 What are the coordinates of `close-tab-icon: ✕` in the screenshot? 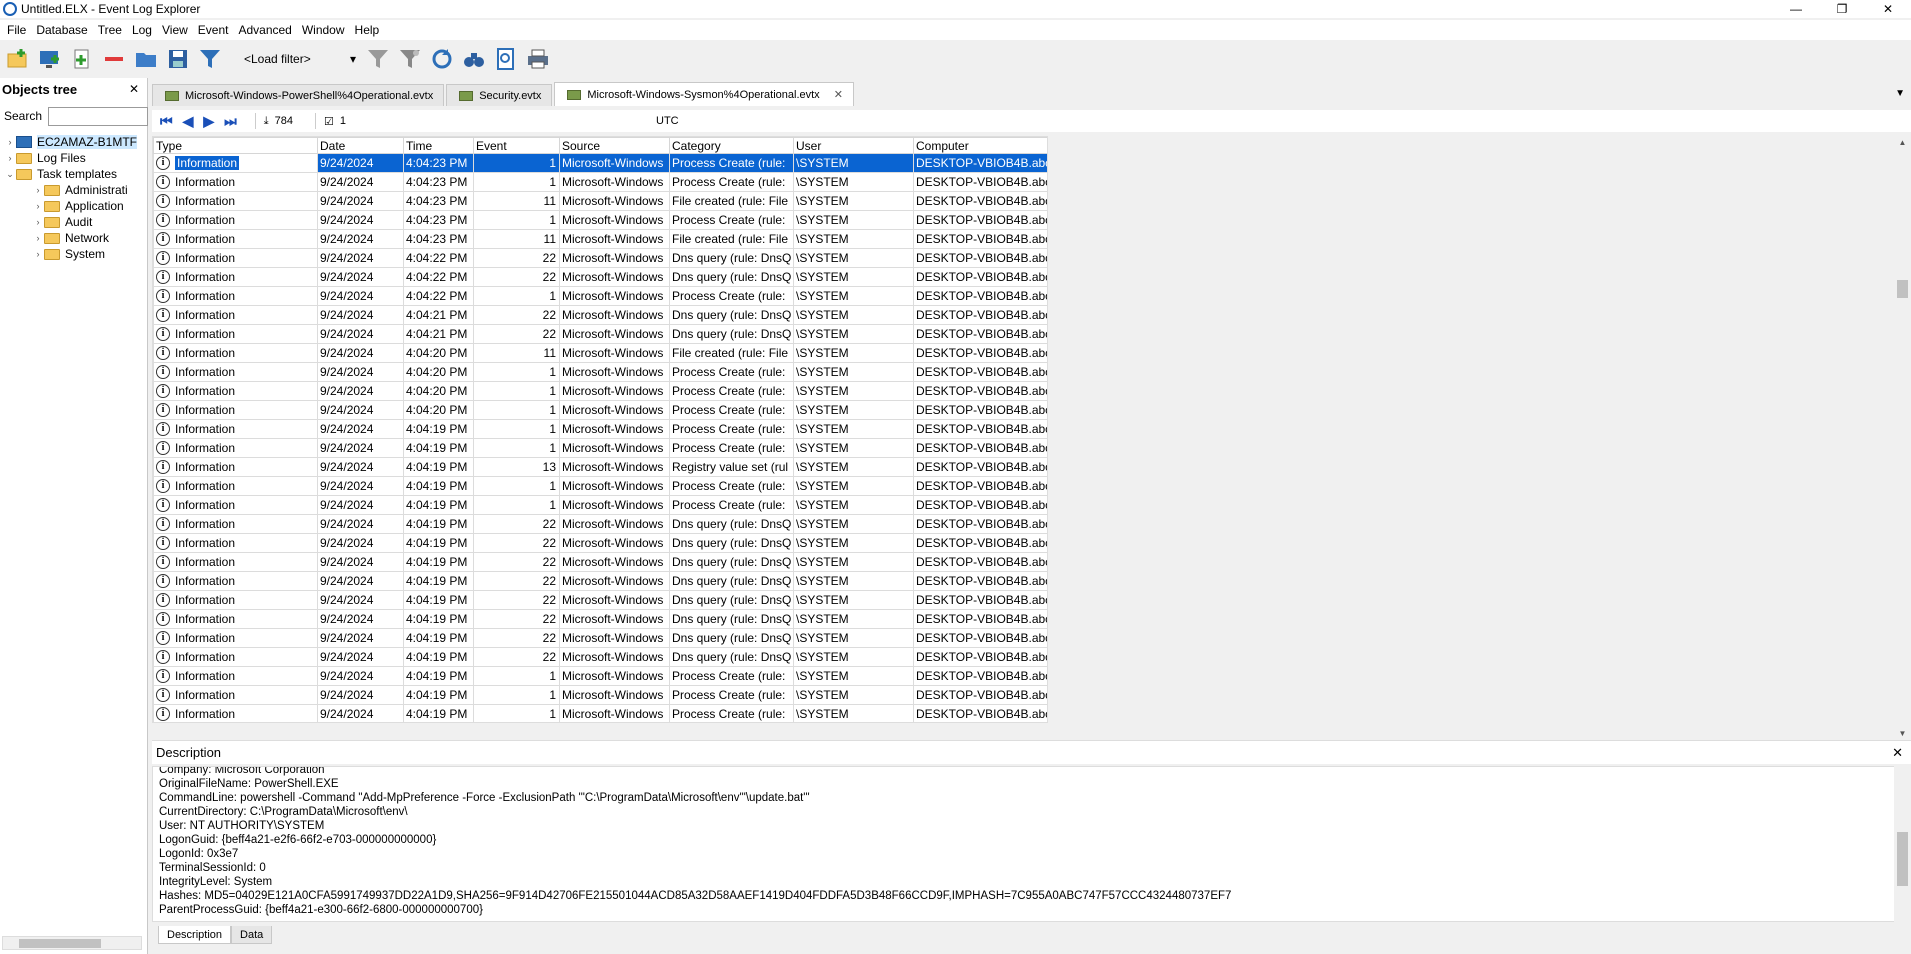 It's located at (838, 94).